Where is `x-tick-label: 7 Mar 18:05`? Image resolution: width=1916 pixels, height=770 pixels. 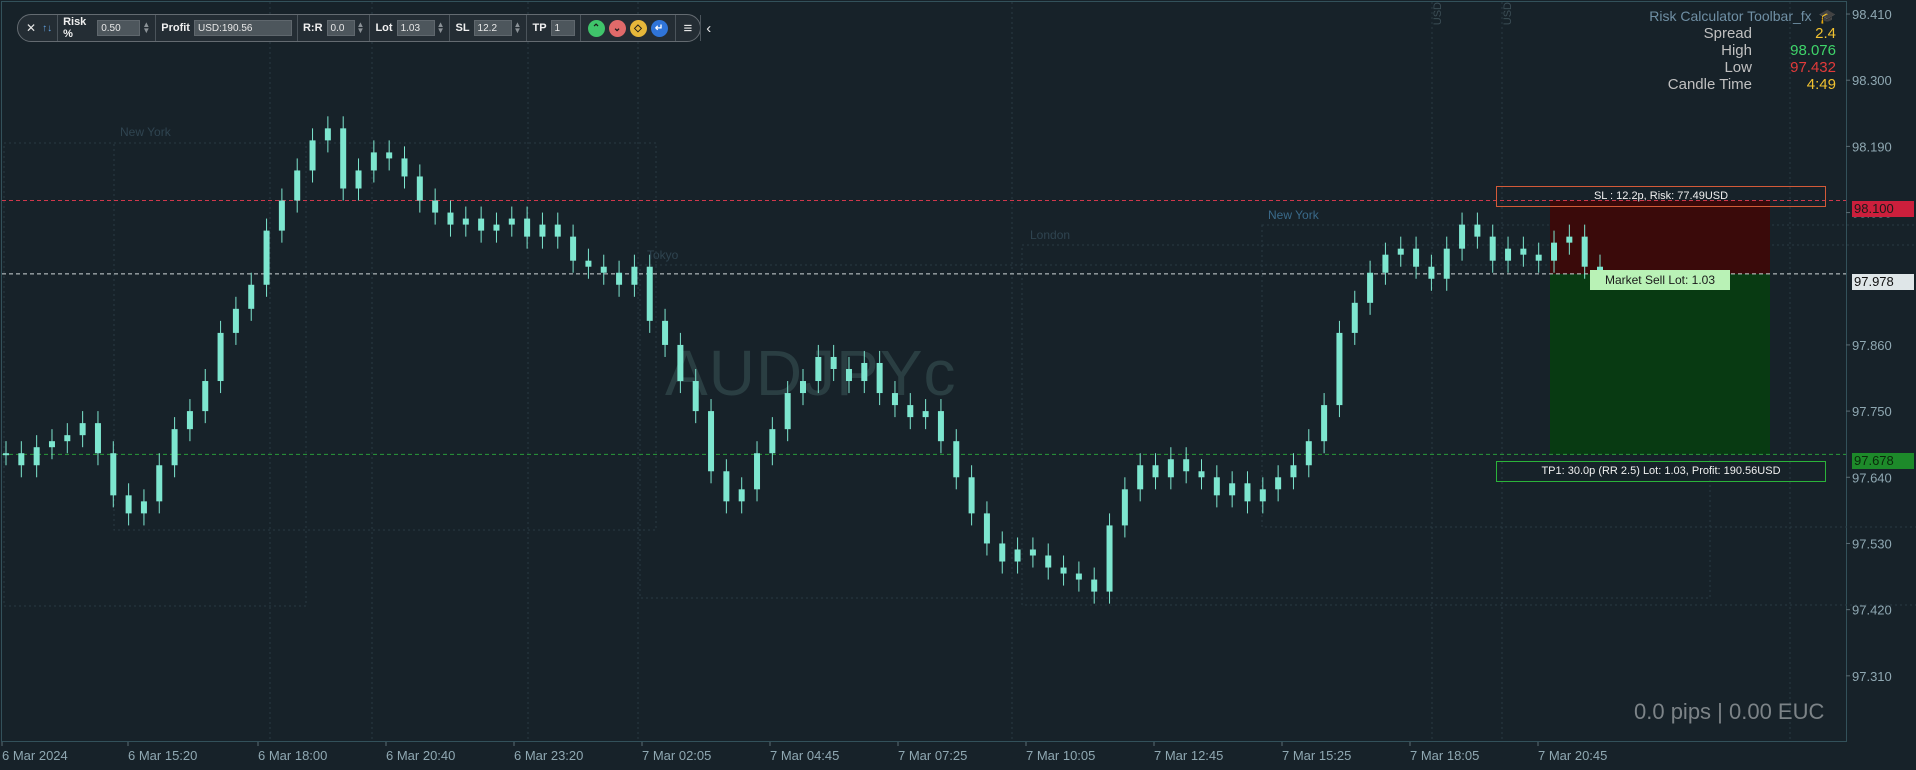
x-tick-label: 7 Mar 18:05 is located at coordinates (1444, 755).